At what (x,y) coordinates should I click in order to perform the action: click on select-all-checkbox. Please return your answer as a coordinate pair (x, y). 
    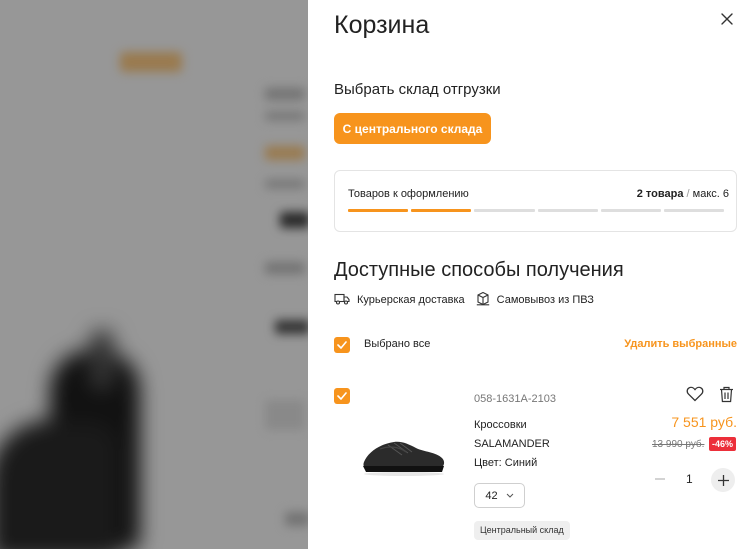
    Looking at the image, I should click on (342, 345).